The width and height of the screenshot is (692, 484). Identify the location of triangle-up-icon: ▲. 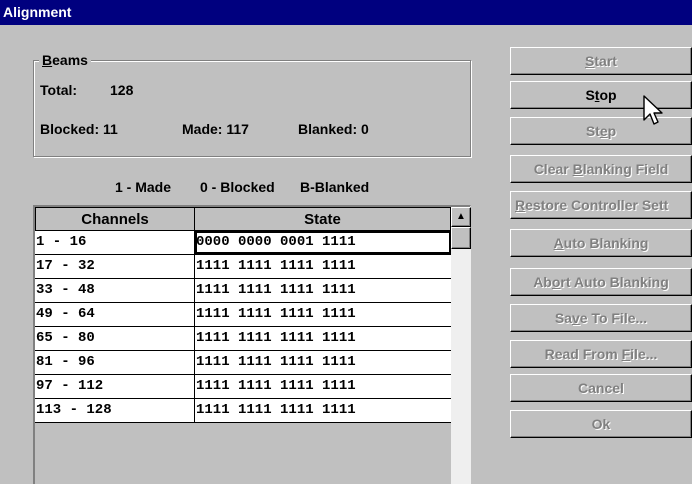
(461, 216).